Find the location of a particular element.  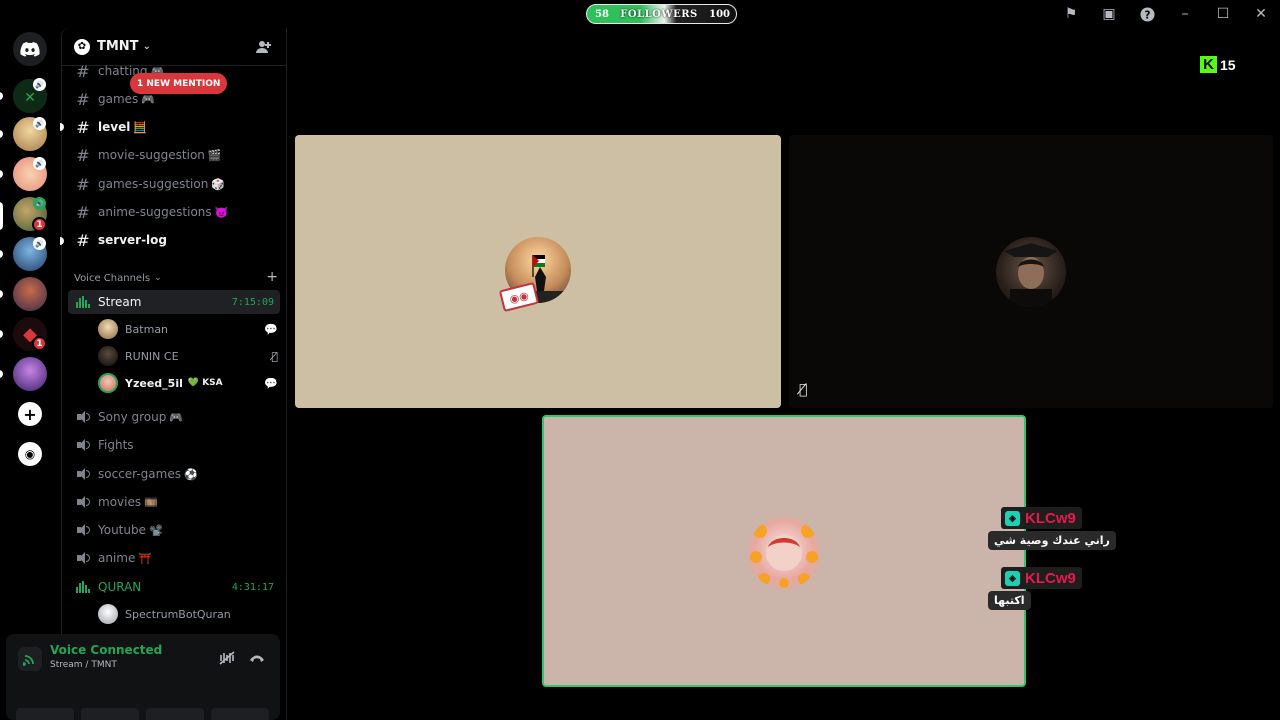

voice-user: RUNIN CE 🎙̸ is located at coordinates (188, 356).